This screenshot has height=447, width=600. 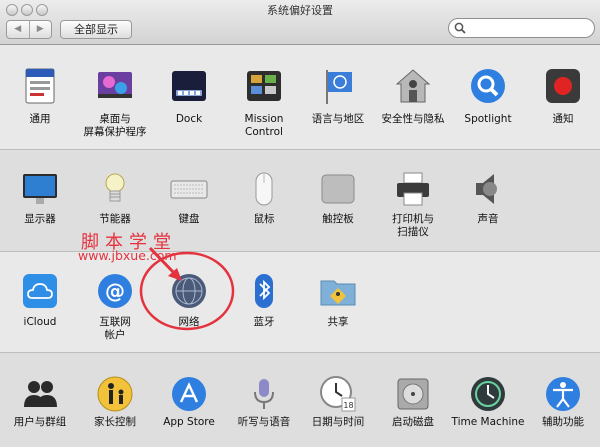 I want to click on pref-pane-parental-controls: 家长控制, so click(x=115, y=401).